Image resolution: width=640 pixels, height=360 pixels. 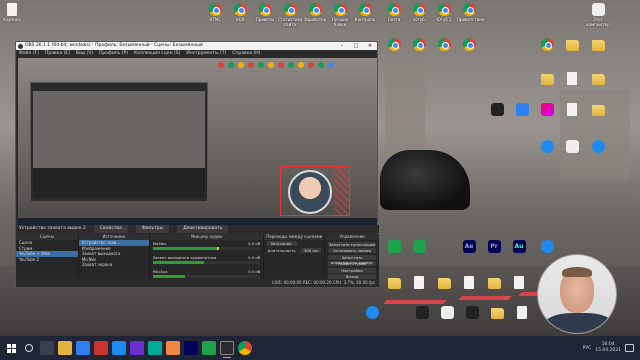 I want to click on explorer-icon, so click(x=65, y=348).